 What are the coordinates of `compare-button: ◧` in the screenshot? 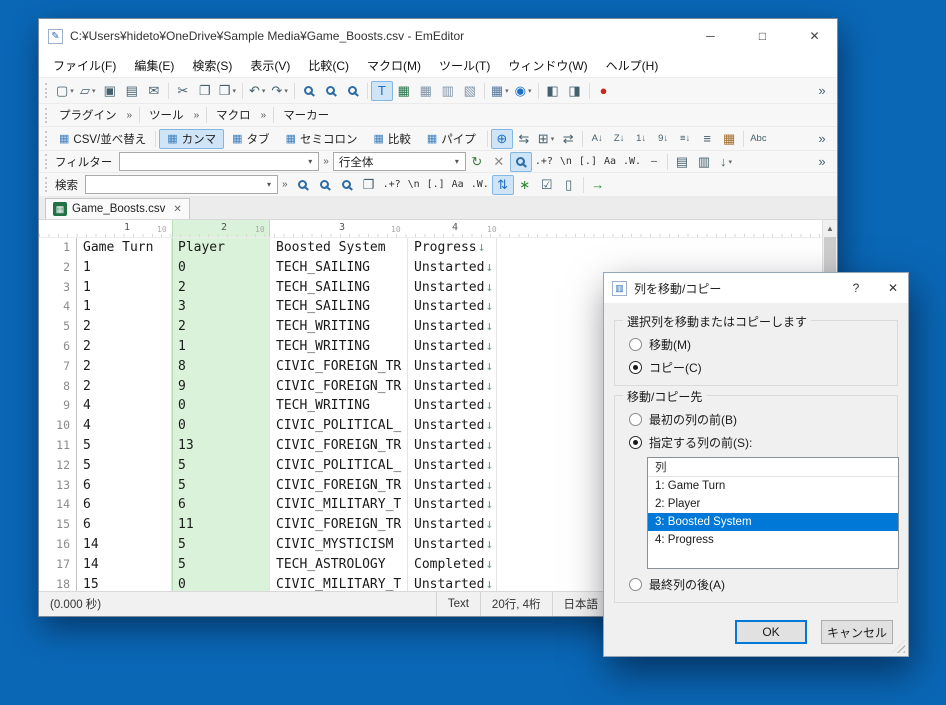 It's located at (553, 91).